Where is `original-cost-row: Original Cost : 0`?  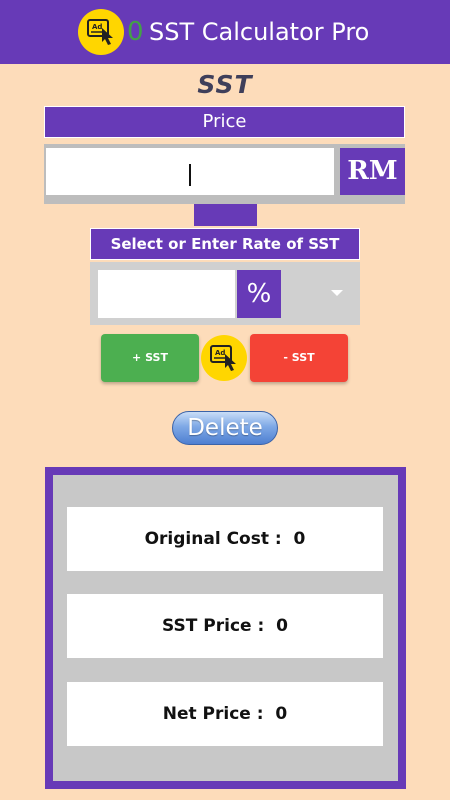 original-cost-row: Original Cost : 0 is located at coordinates (225, 539).